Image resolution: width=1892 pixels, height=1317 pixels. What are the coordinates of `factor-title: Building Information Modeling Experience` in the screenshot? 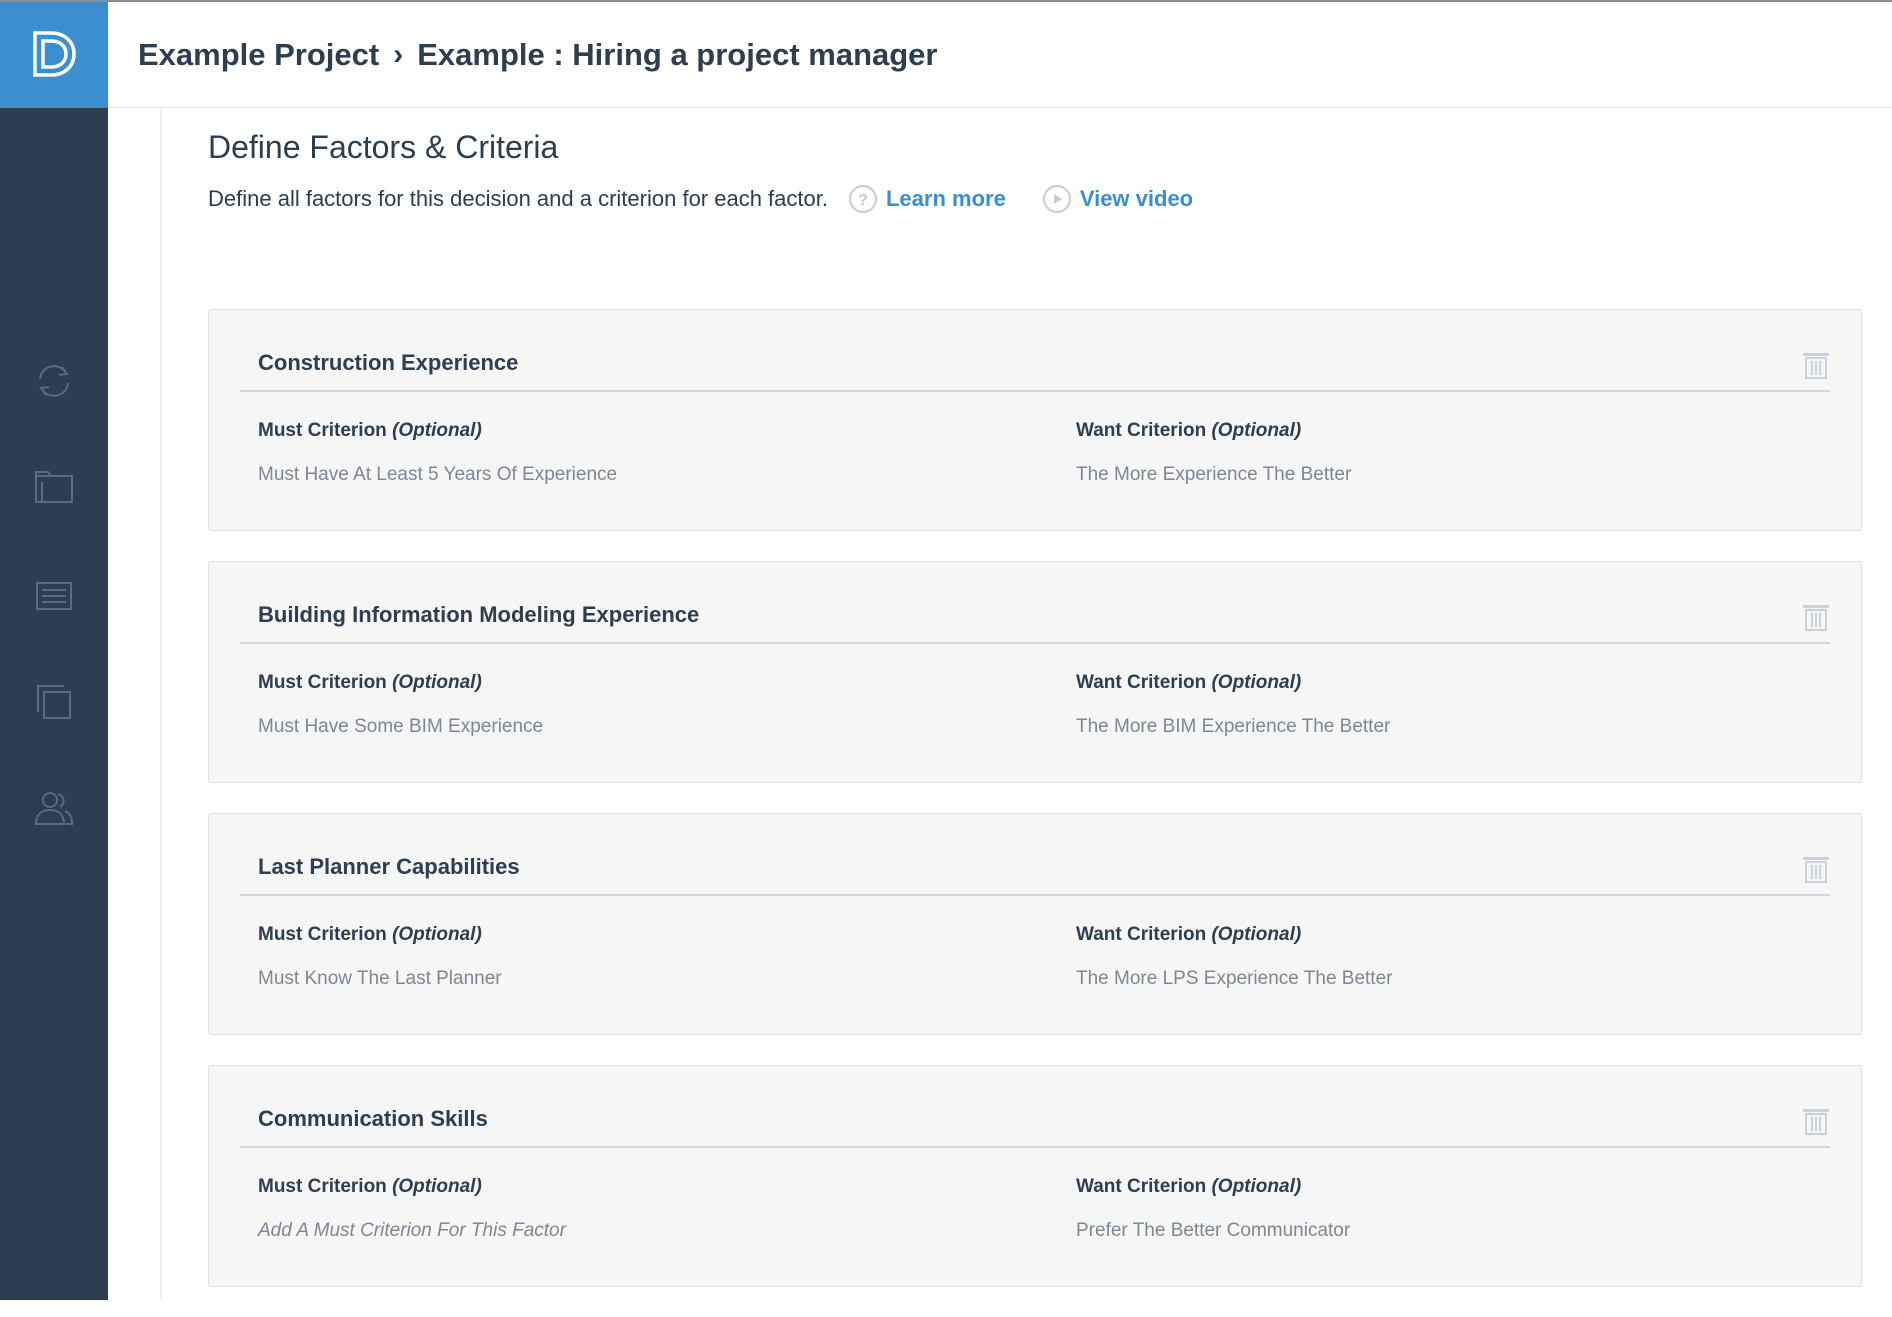 It's located at (478, 615).